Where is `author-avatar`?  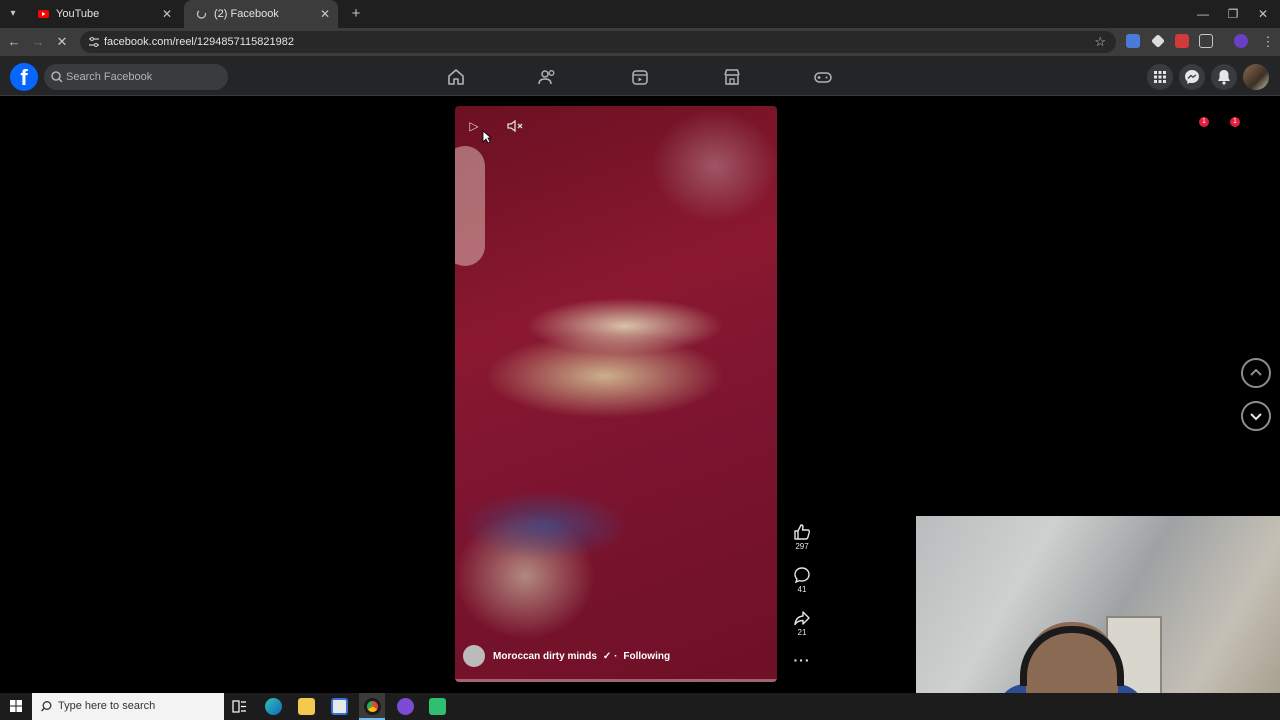
author-avatar is located at coordinates (474, 656).